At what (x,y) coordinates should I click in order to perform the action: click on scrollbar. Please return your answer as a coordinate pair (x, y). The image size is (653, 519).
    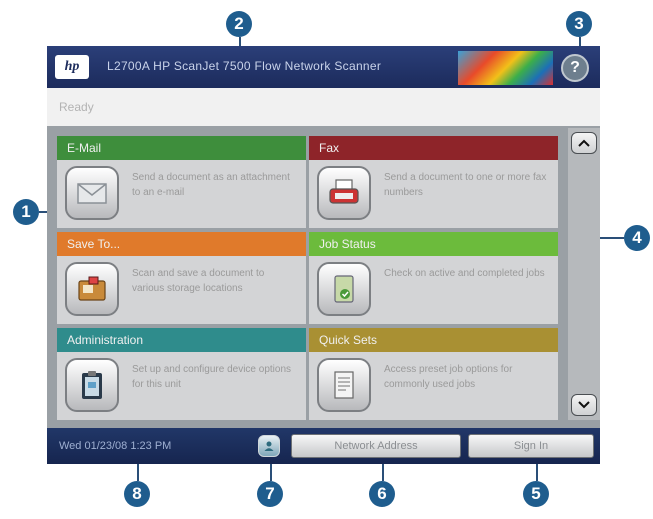
    Looking at the image, I should click on (584, 274).